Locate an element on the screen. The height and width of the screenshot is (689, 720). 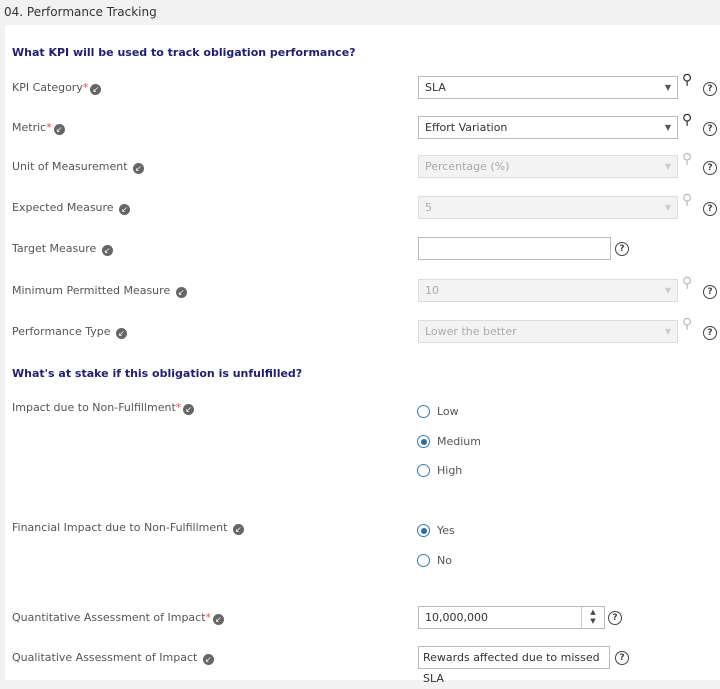
spin-up-icon: ▲ is located at coordinates (593, 612).